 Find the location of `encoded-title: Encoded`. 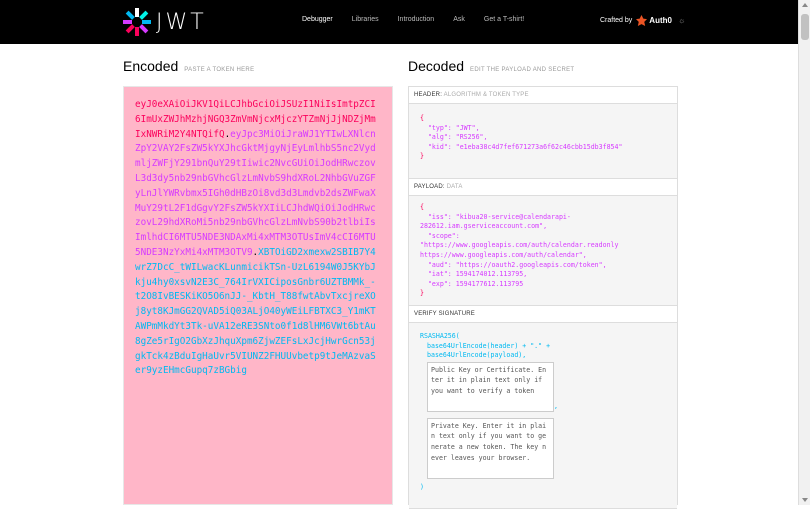

encoded-title: Encoded is located at coordinates (151, 66).